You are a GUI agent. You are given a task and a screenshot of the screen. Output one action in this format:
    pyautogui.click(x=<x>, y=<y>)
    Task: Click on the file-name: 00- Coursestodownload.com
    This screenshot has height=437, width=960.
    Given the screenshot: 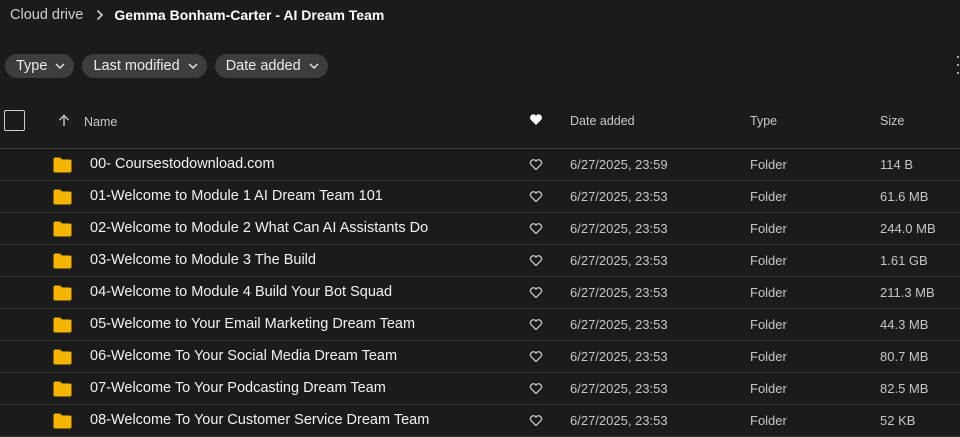 What is the action you would take?
    pyautogui.click(x=182, y=164)
    